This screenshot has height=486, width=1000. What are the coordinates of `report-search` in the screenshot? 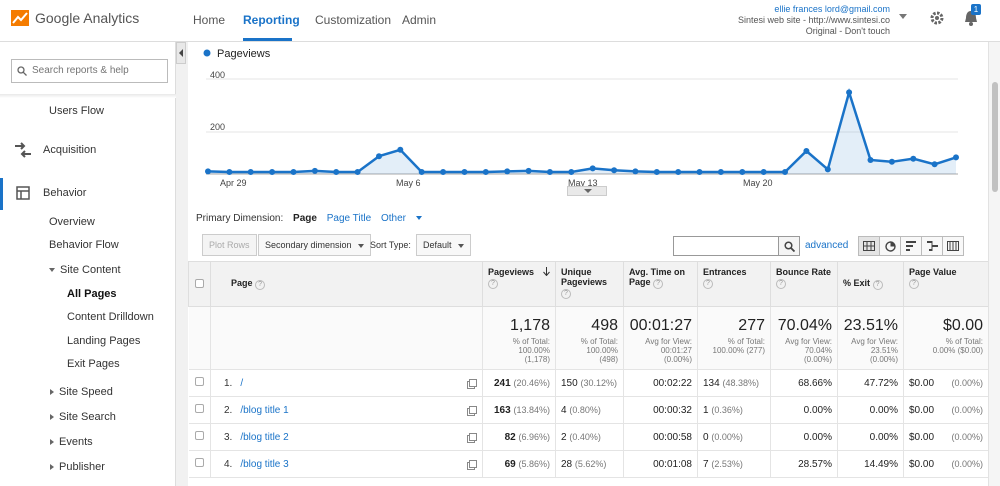 It's located at (89, 71).